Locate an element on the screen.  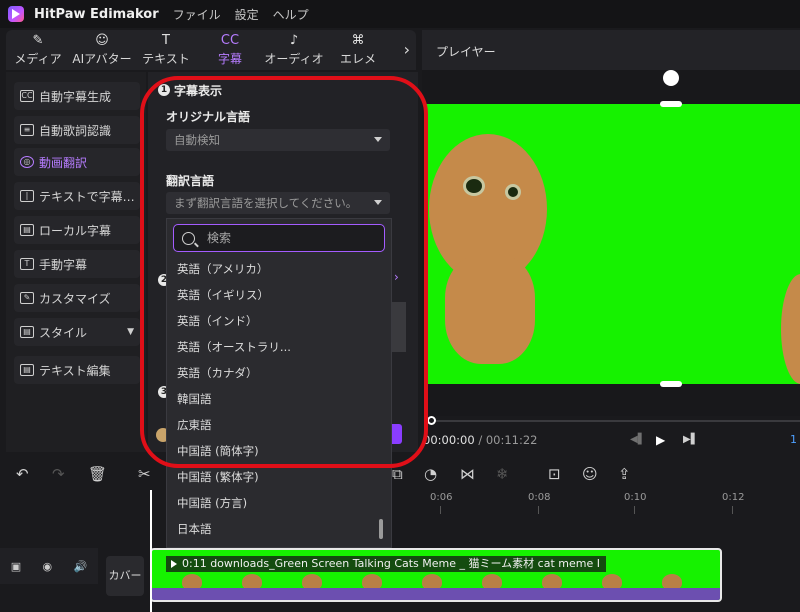
text-icon: T is located at coordinates (166, 40).